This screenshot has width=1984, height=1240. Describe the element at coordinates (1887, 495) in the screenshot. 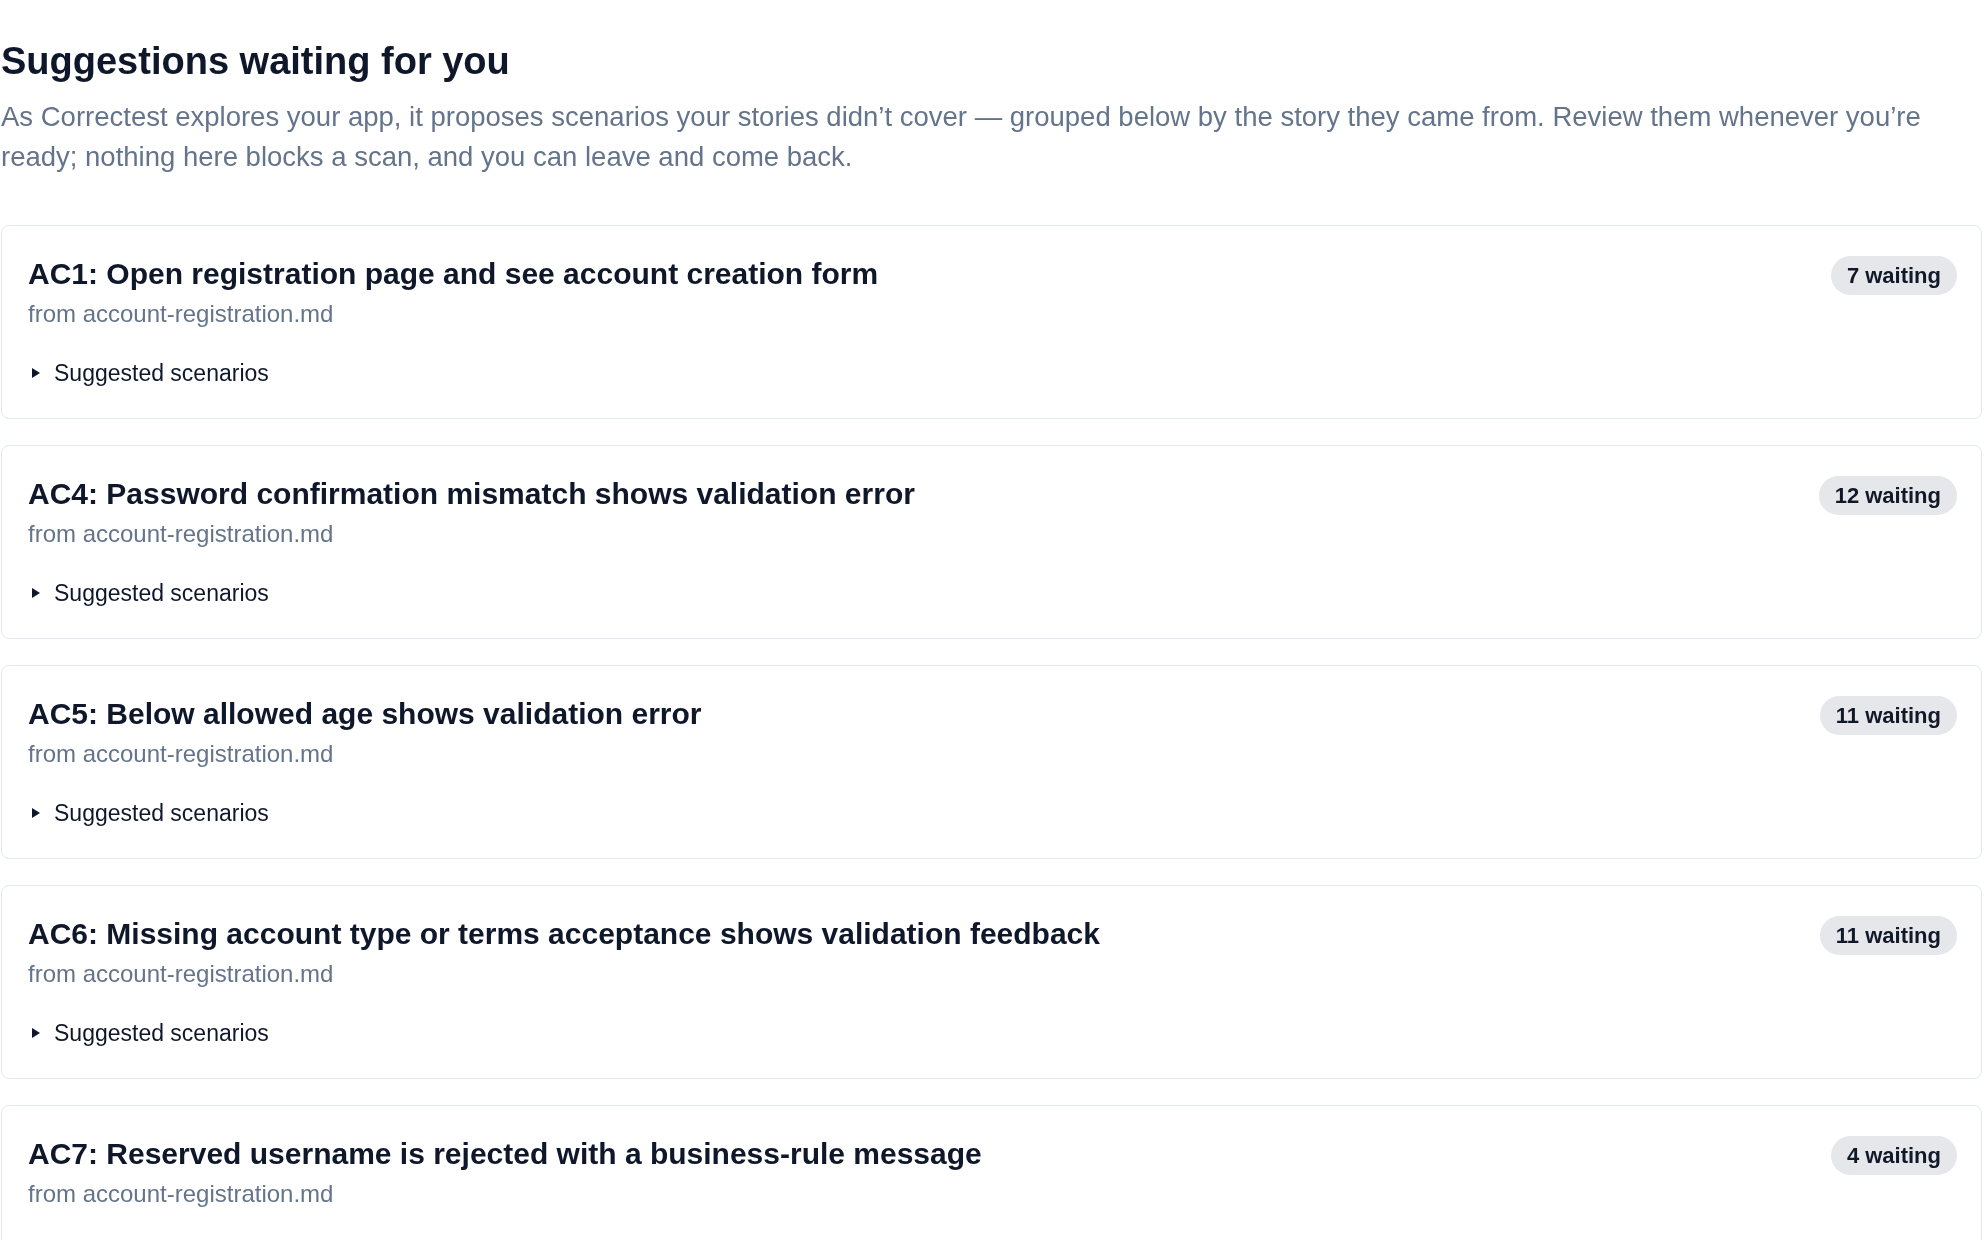

I see `waiting-count-badge: 12 waiting` at that location.